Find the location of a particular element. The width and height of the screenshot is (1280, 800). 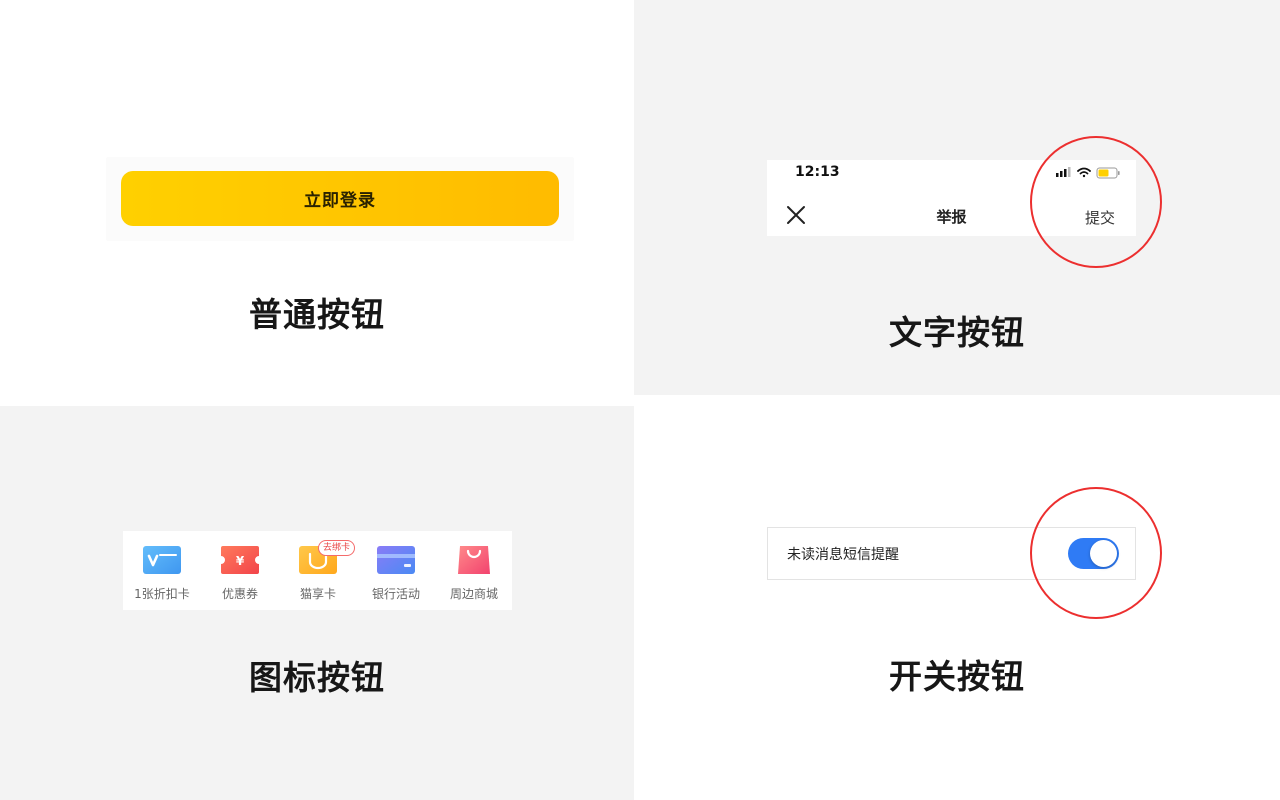

icon-button-row: 1张折扣卡 ¥ 优惠券 去绑卡 猫享卡 银行活动 周边商城 is located at coordinates (317, 570).